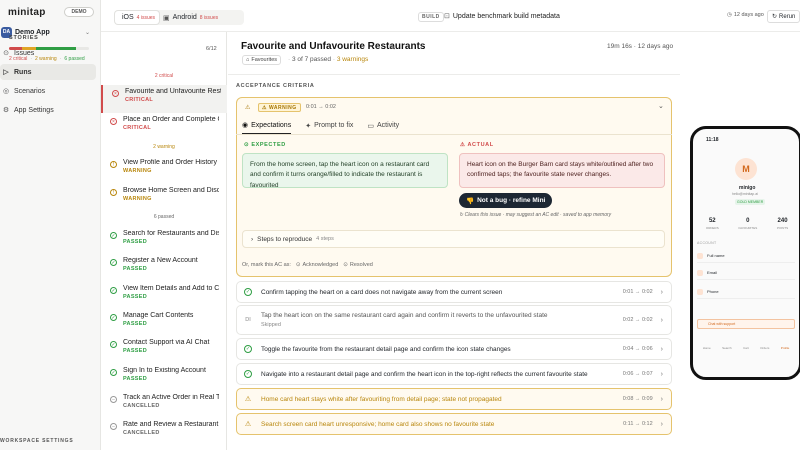 The height and width of the screenshot is (450, 800). What do you see at coordinates (325, 239) in the screenshot?
I see `steps-count: 4 steps` at bounding box center [325, 239].